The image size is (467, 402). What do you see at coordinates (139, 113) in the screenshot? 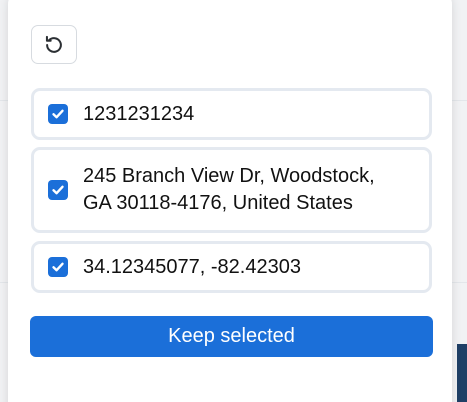
I see `option-label: 1231231234` at bounding box center [139, 113].